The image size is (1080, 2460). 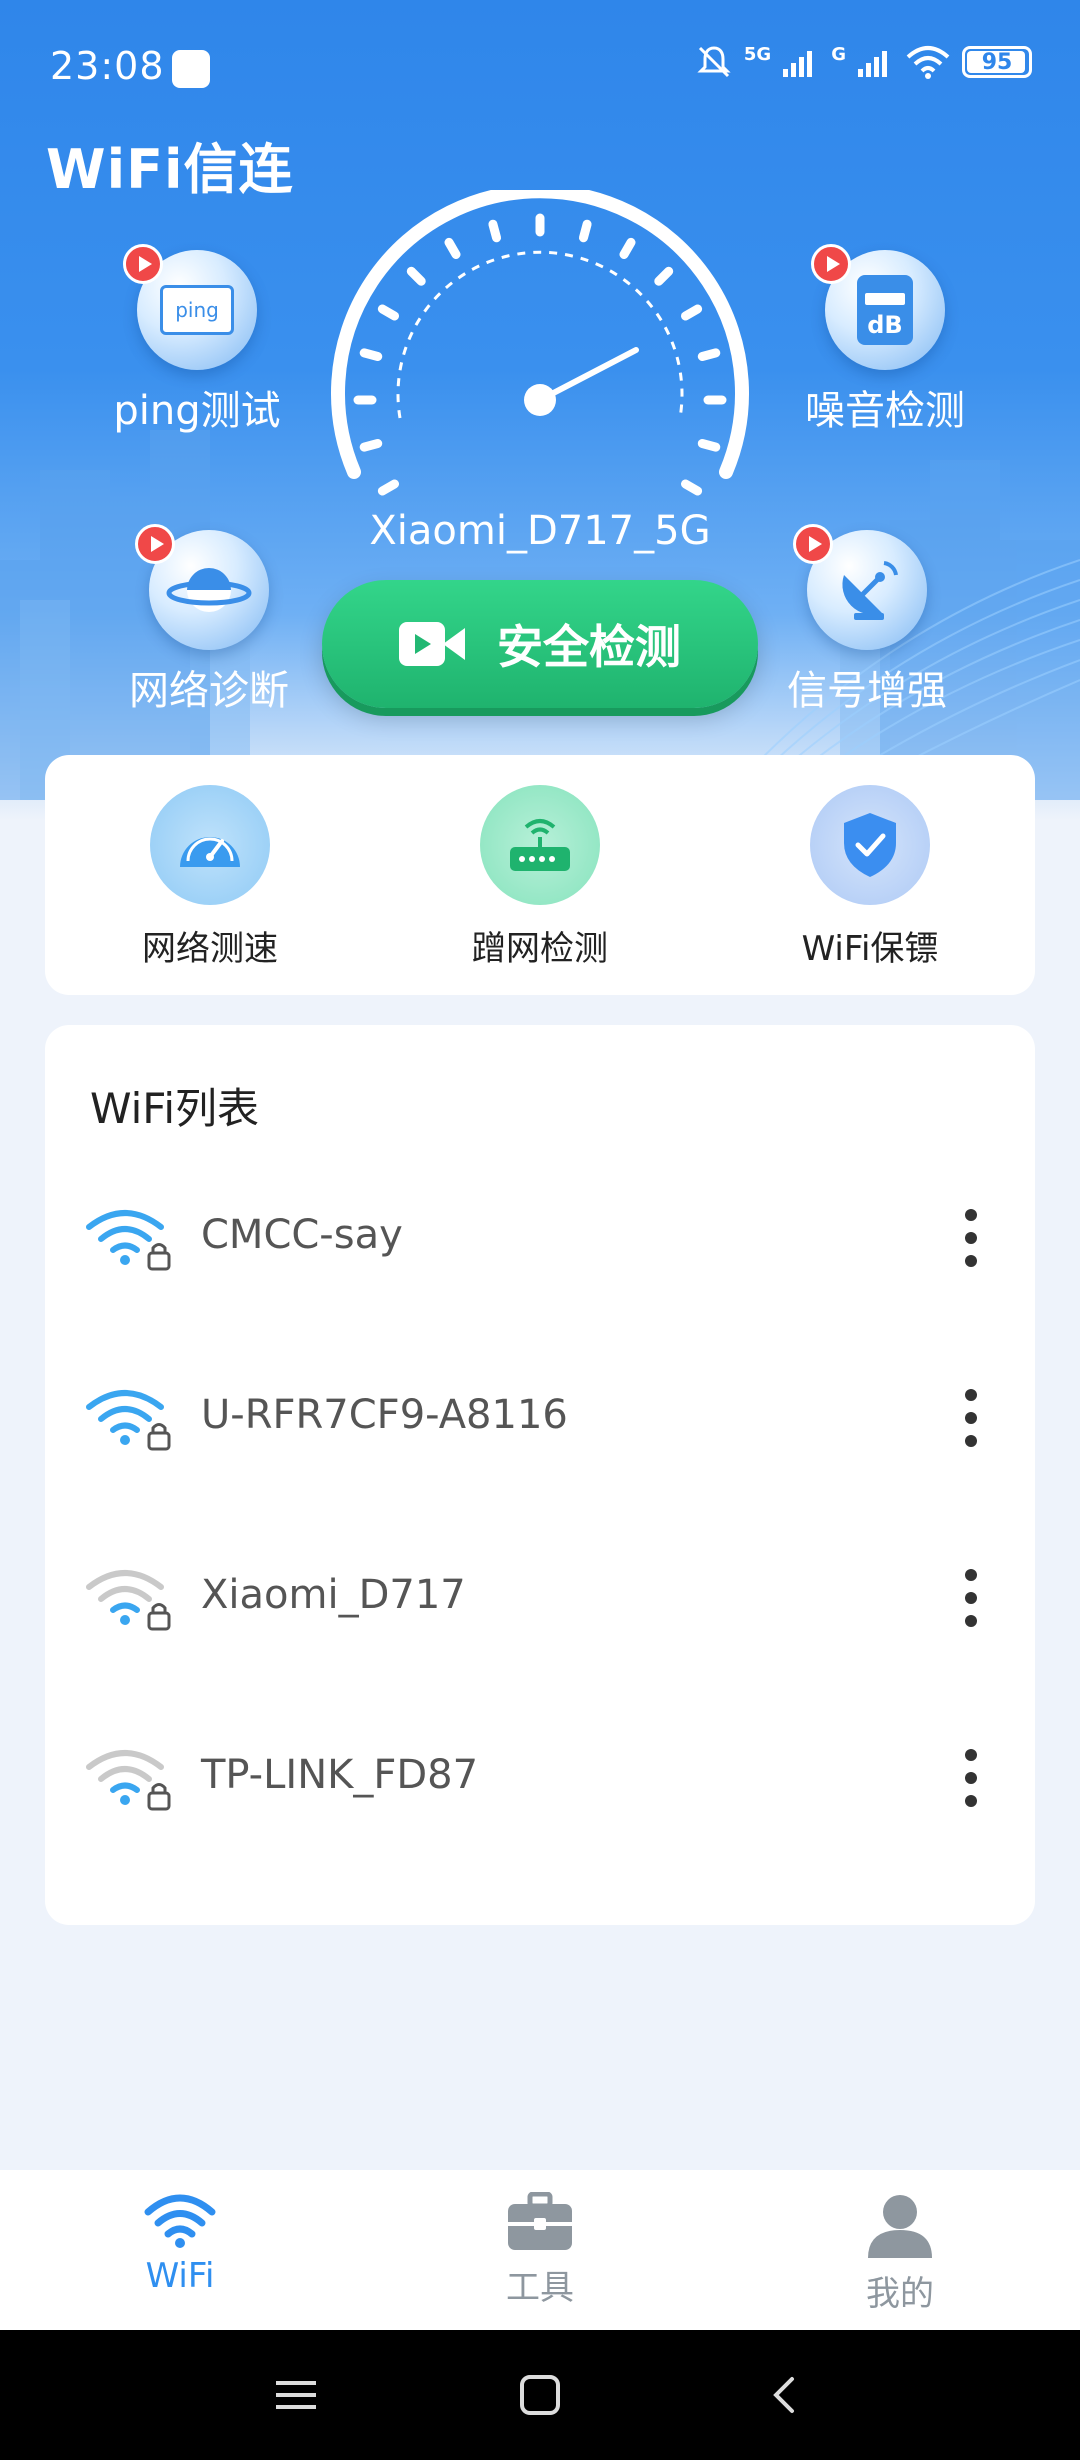 I want to click on wifi-network-row: TP-LINK_FD87, so click(x=540, y=1775).